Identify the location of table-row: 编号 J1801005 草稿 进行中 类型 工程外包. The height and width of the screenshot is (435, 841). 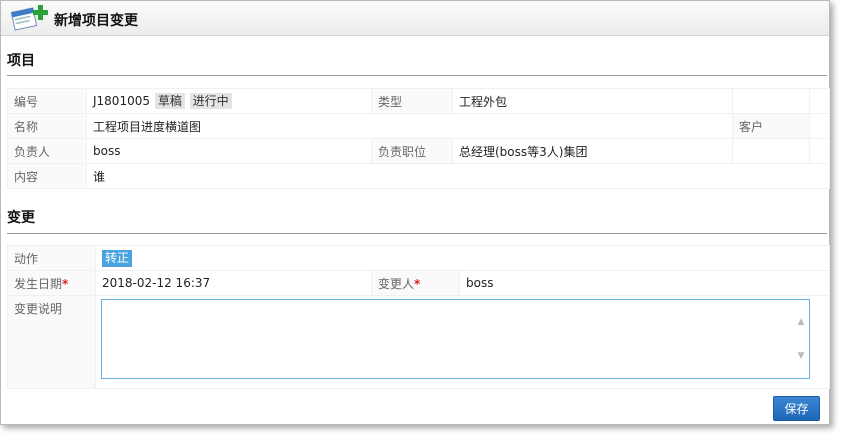
(418, 101).